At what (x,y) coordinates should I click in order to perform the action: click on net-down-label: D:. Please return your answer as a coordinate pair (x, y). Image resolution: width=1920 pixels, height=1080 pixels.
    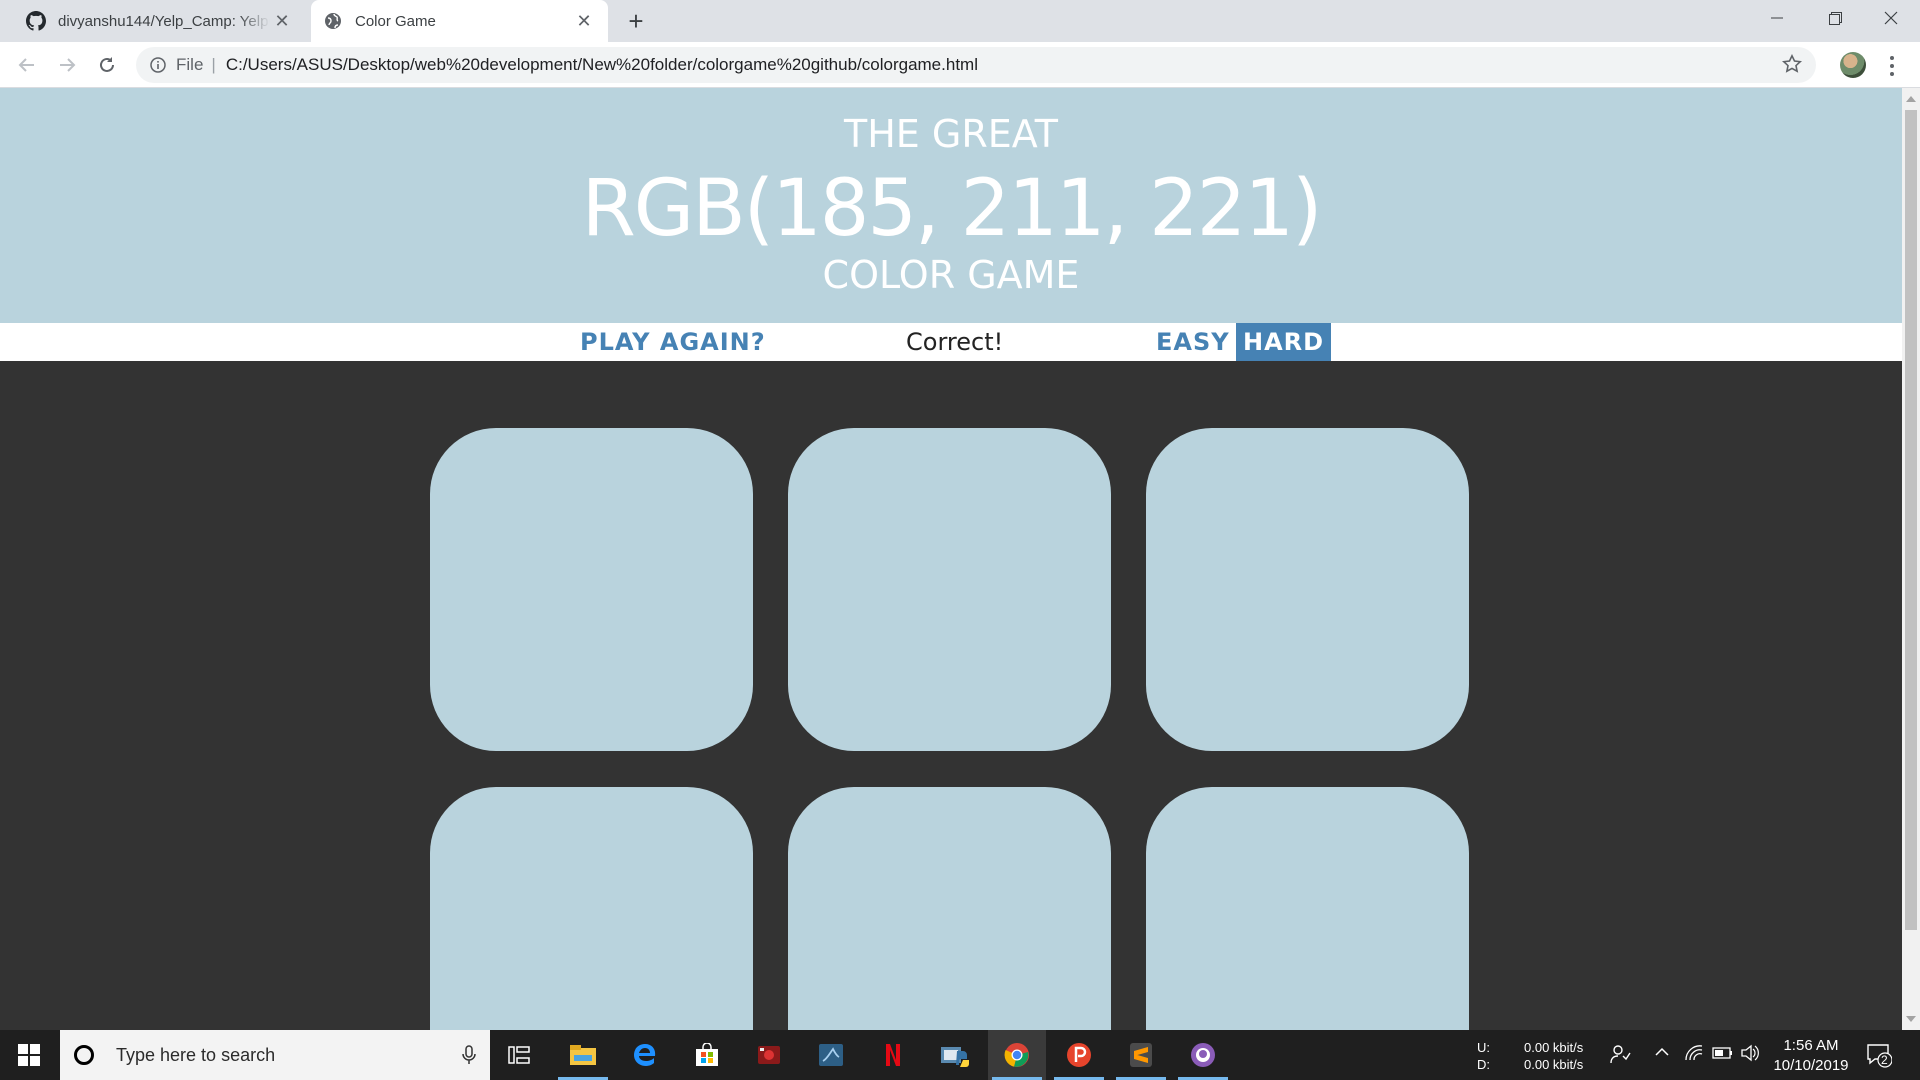
    Looking at the image, I should click on (1483, 1064).